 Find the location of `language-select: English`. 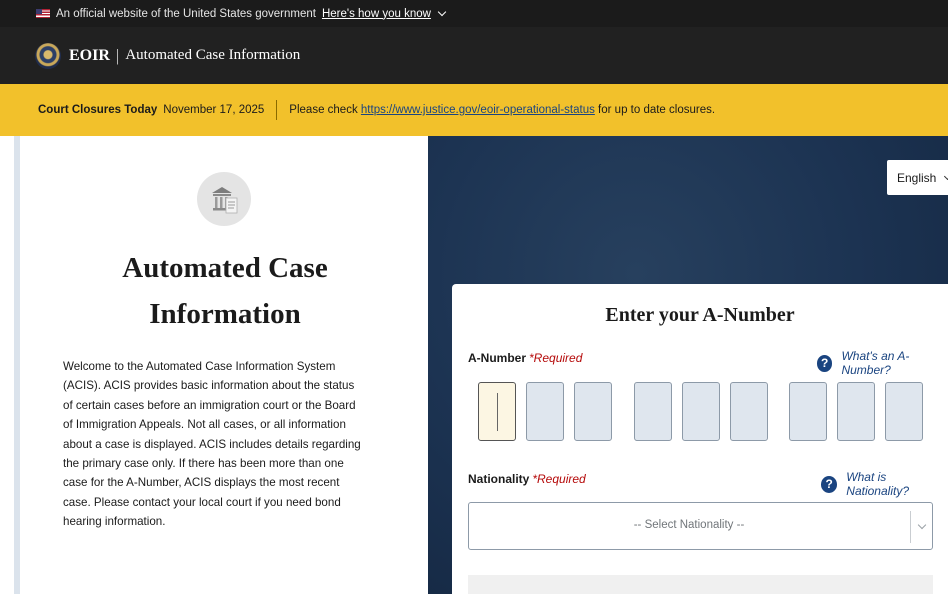

language-select: English is located at coordinates (917, 177).